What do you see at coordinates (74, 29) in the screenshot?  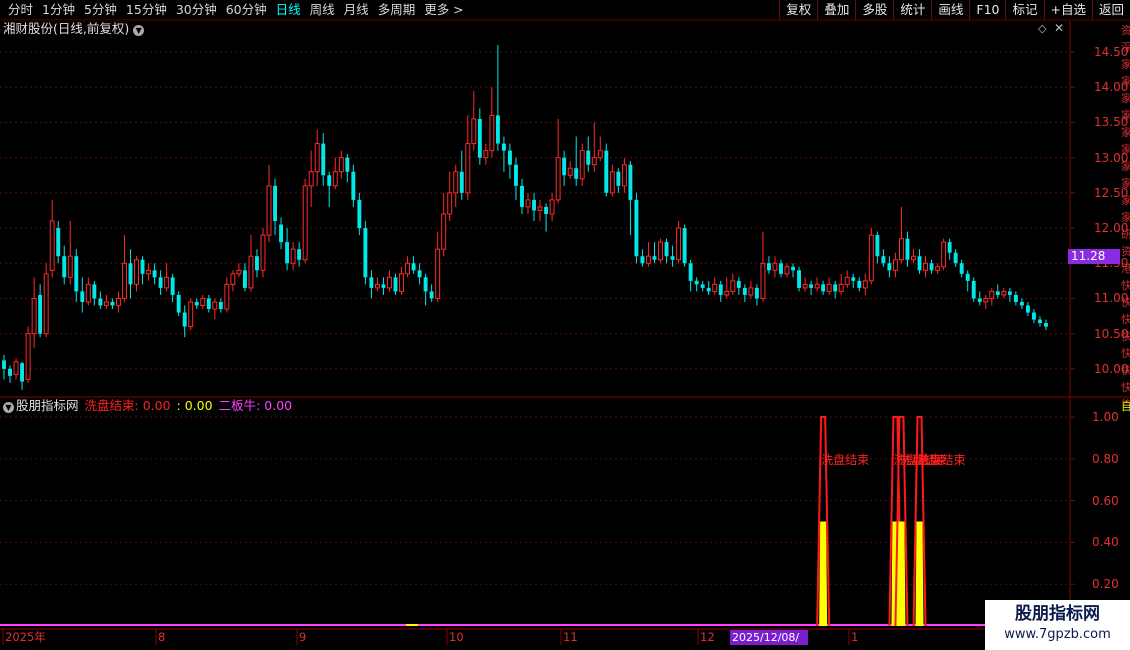 I see `main-chart-title: 湘财股份(日线,前复权) ▼` at bounding box center [74, 29].